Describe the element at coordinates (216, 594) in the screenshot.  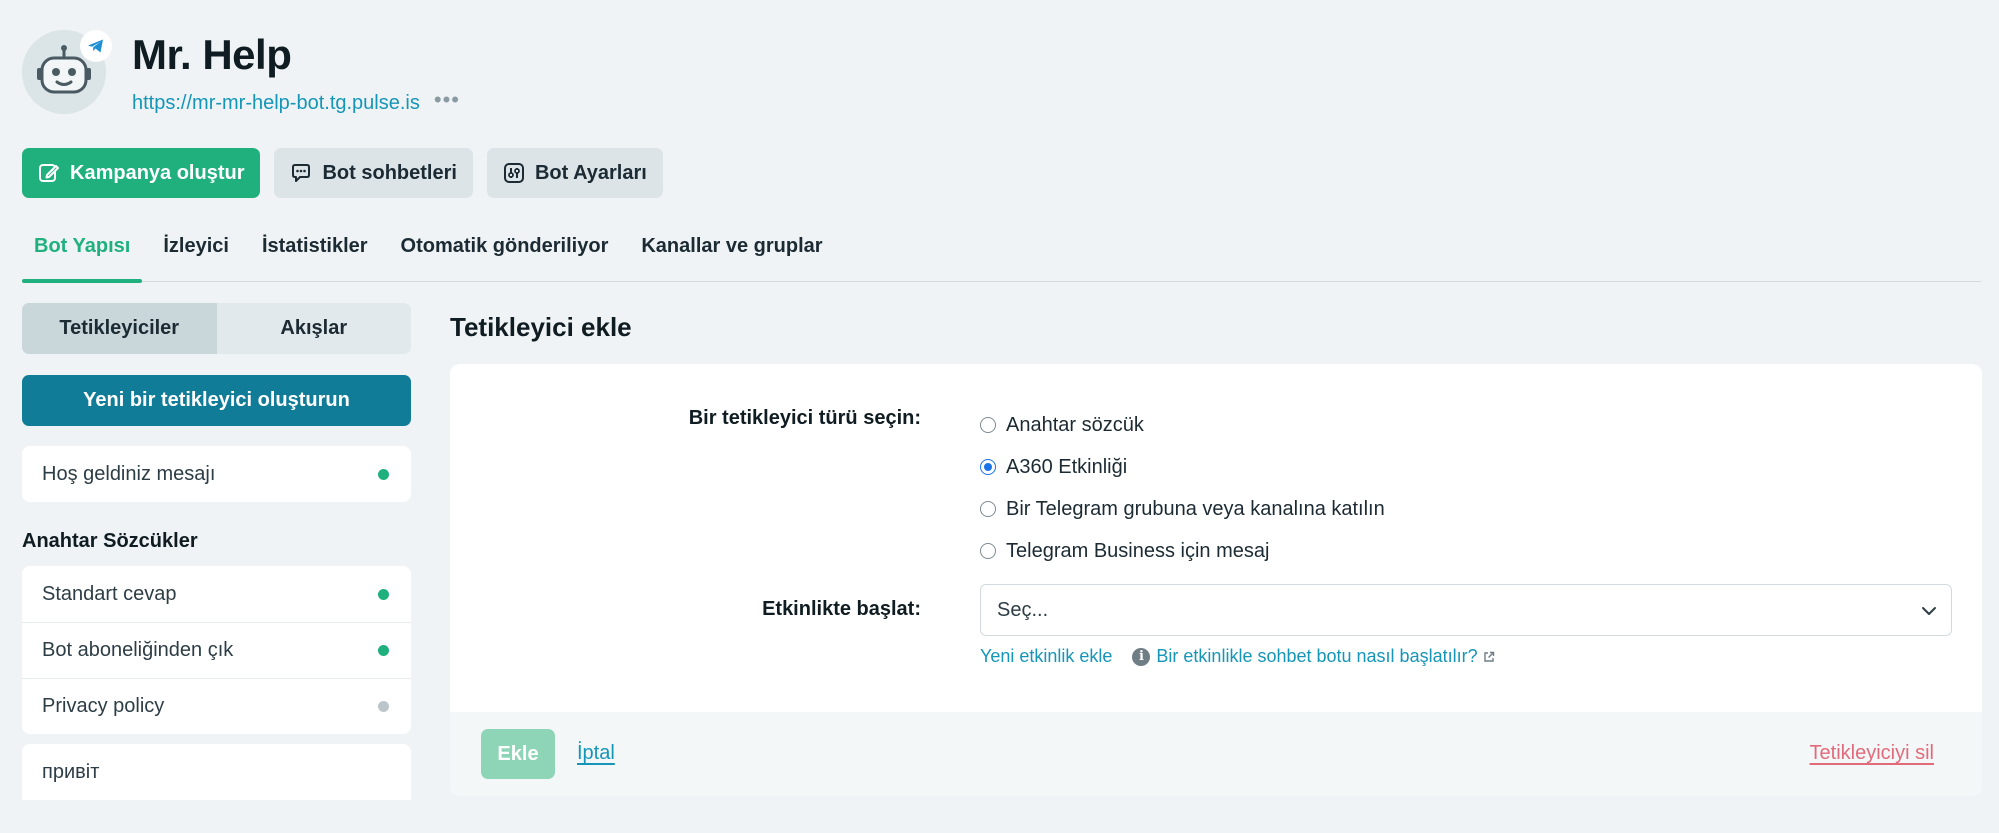
I see `list-item: Standart cevap` at that location.